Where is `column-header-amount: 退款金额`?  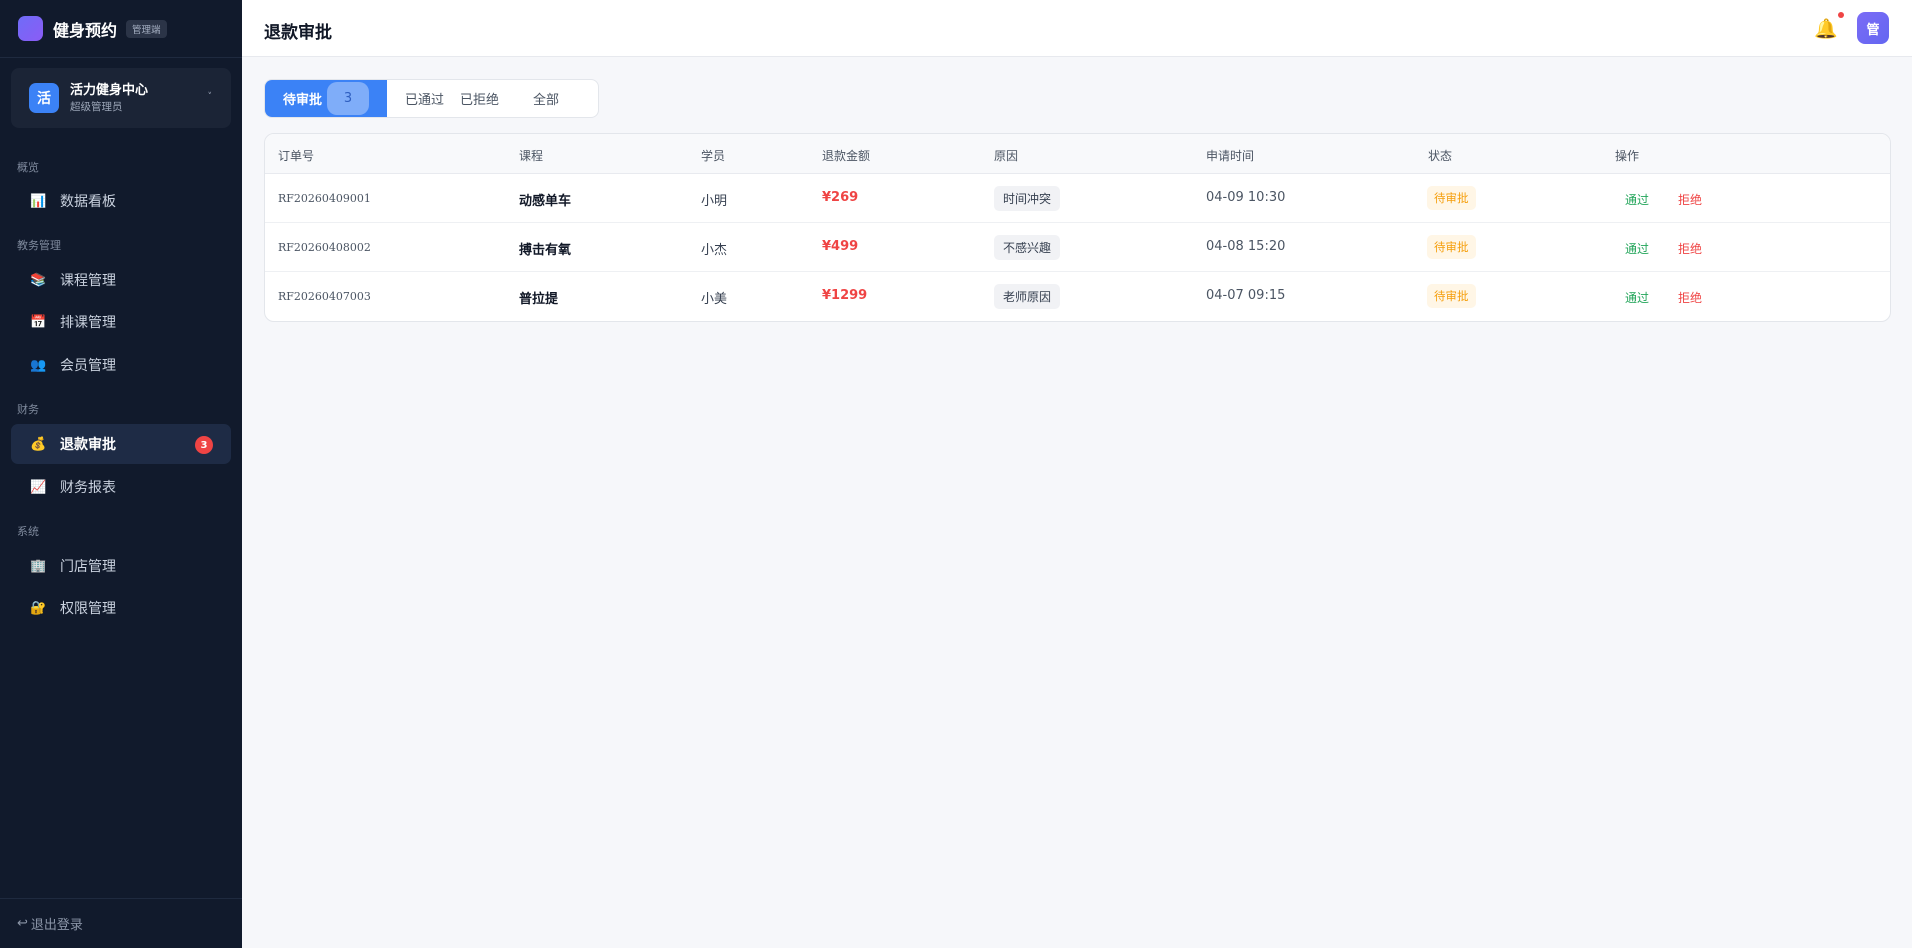
column-header-amount: 退款金额 is located at coordinates (846, 156).